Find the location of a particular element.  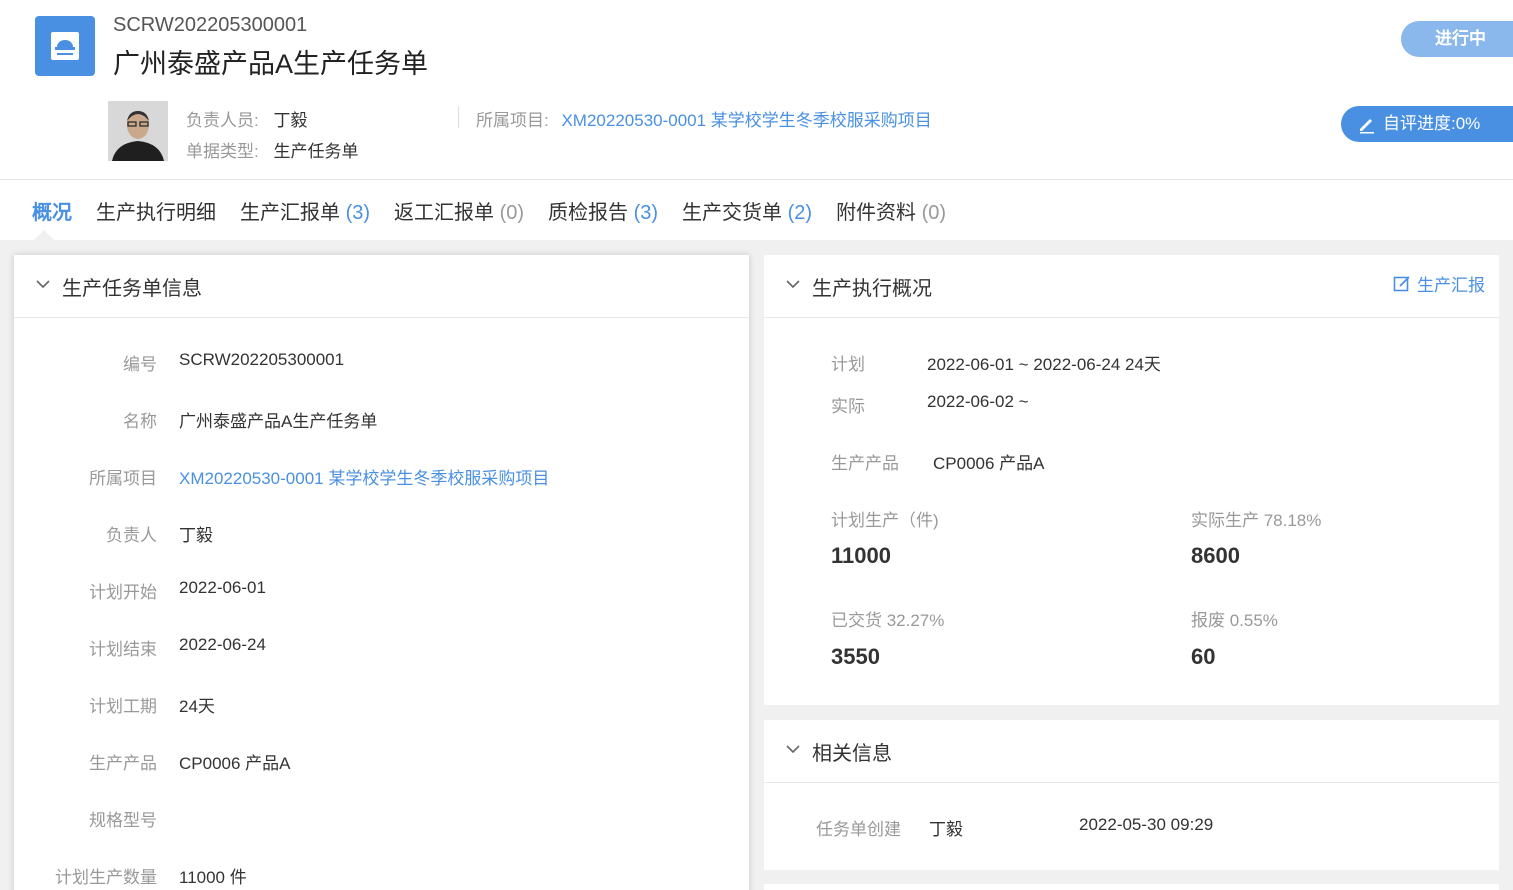

field-label: 计划生产数量 is located at coordinates (106, 877).